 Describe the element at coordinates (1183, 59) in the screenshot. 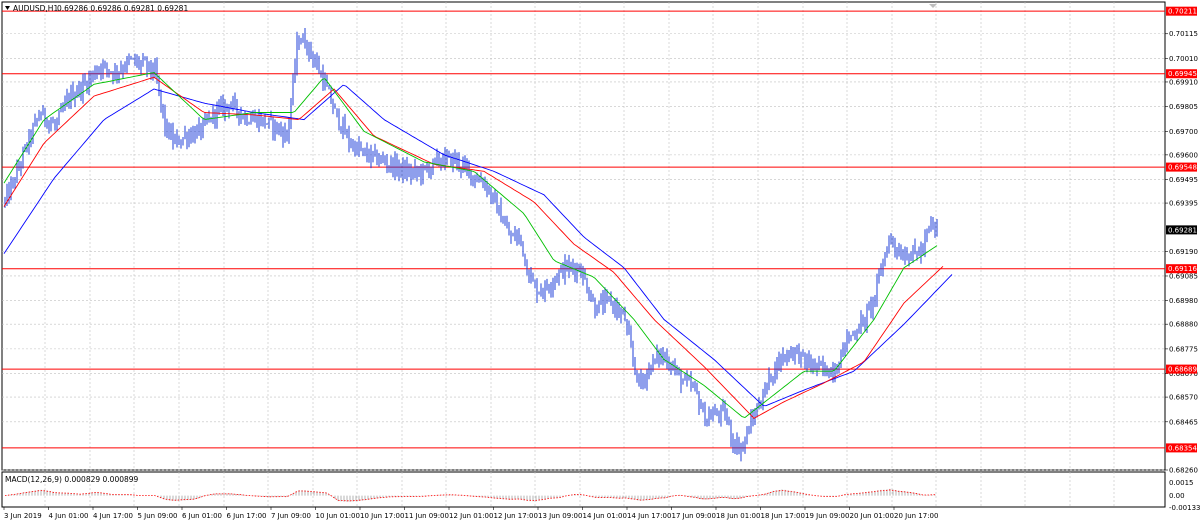

I see `price-tick-label: 0.70010` at that location.